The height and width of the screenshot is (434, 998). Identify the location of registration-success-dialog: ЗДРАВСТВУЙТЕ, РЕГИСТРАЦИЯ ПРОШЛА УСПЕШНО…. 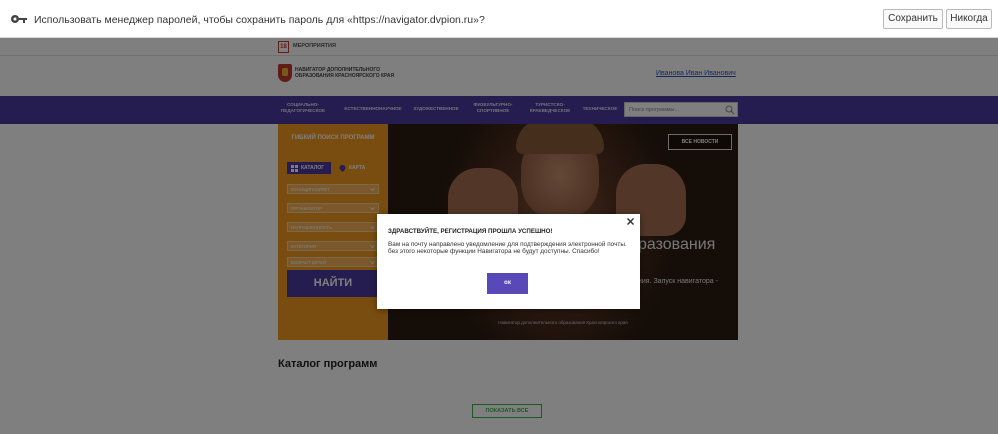
(508, 261).